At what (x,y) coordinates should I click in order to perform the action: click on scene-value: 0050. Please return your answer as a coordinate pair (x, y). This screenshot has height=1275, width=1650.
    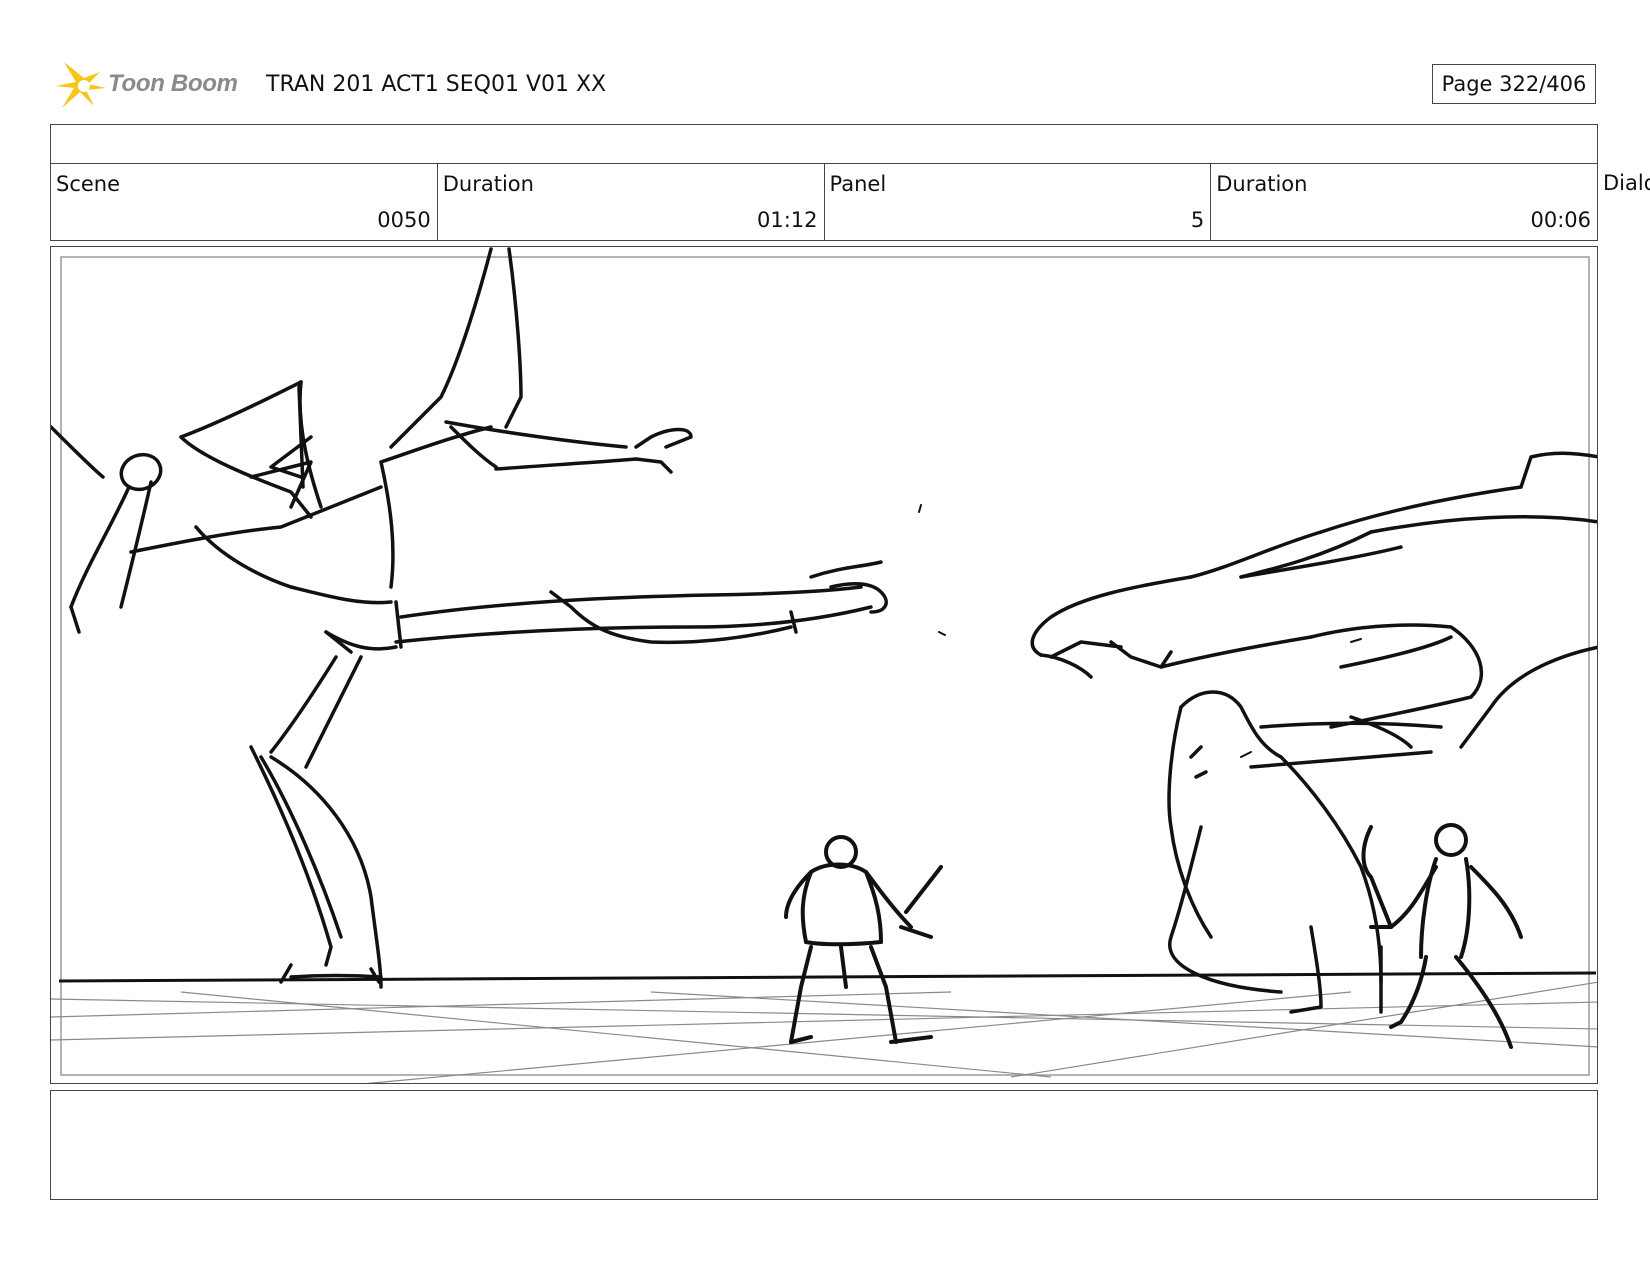
    Looking at the image, I should click on (404, 220).